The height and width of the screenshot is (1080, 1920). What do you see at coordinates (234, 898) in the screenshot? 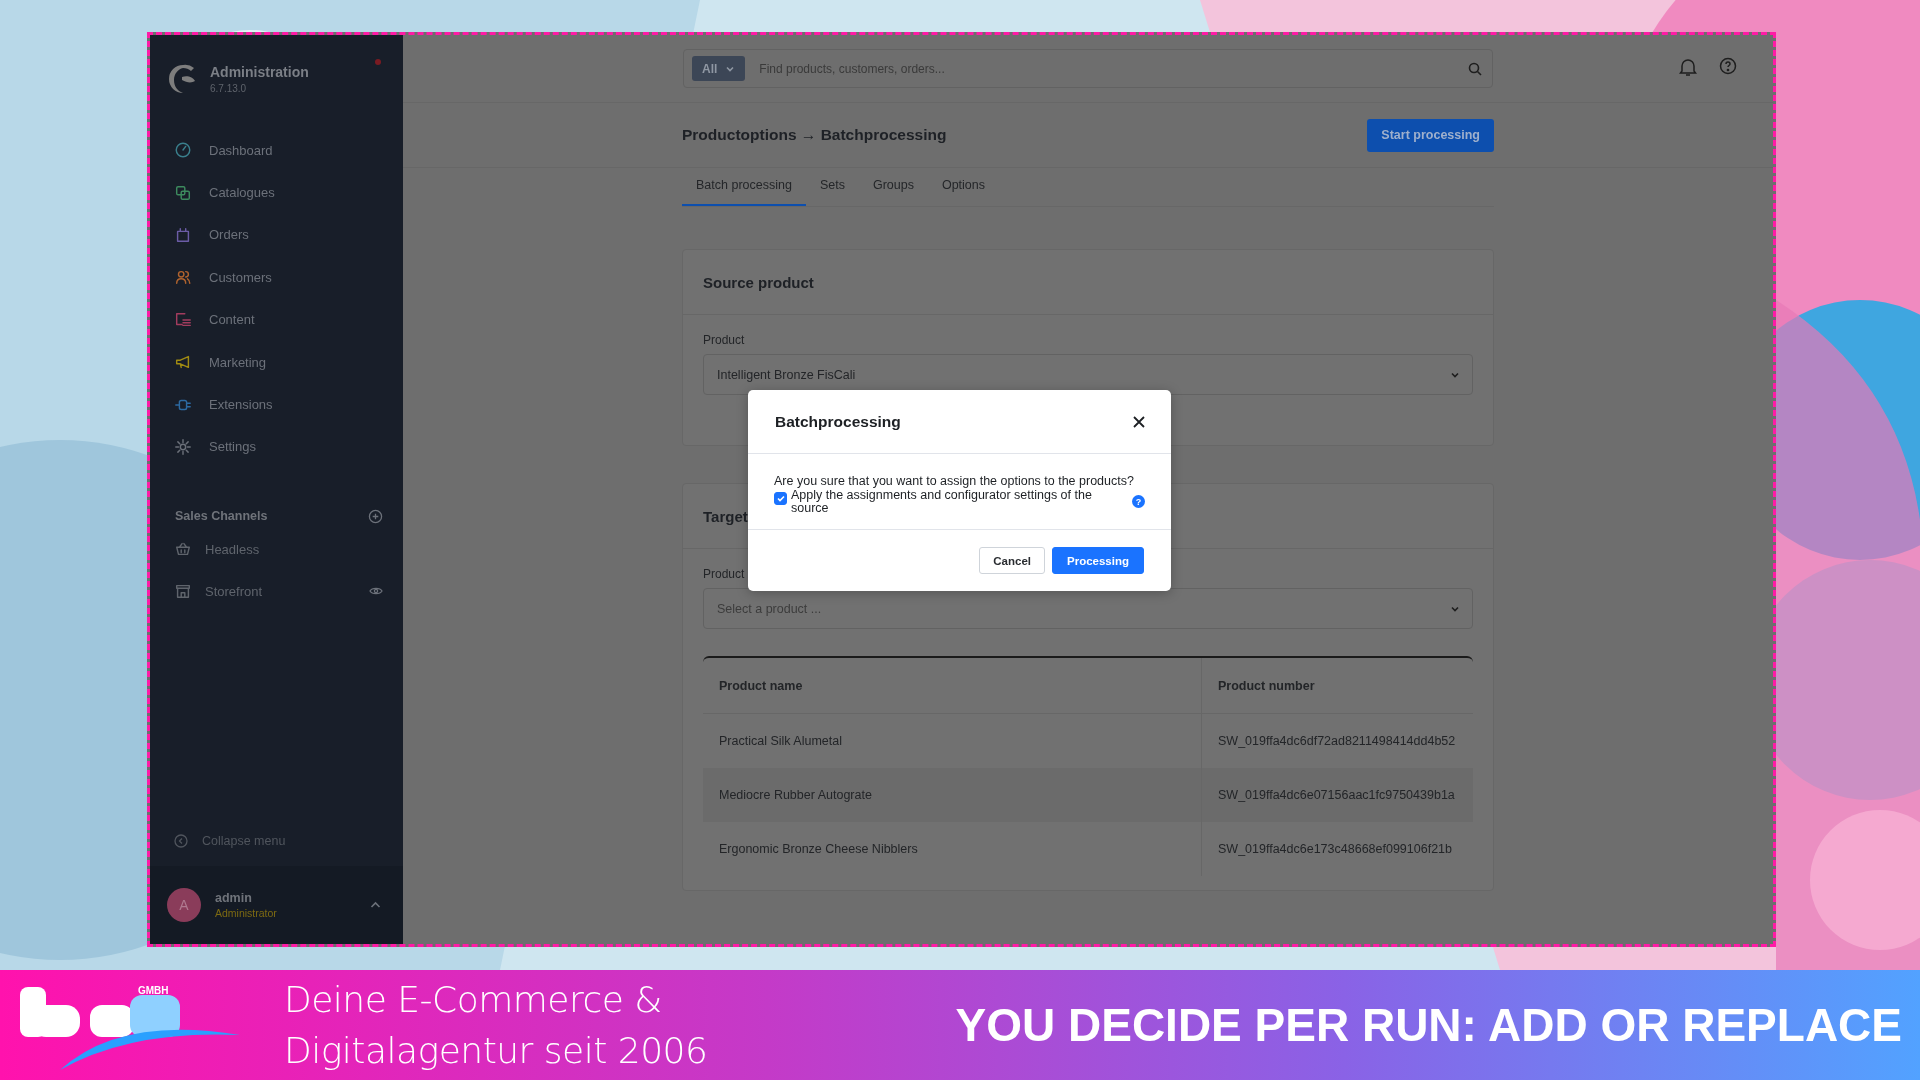
I see `user-name: admin` at bounding box center [234, 898].